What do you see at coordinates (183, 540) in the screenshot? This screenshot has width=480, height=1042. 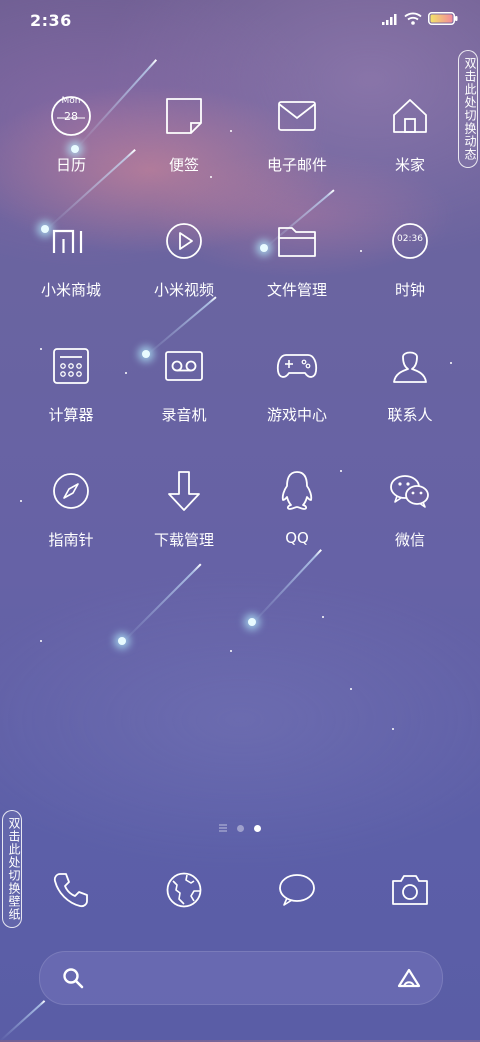 I see `app-label: 下载管理` at bounding box center [183, 540].